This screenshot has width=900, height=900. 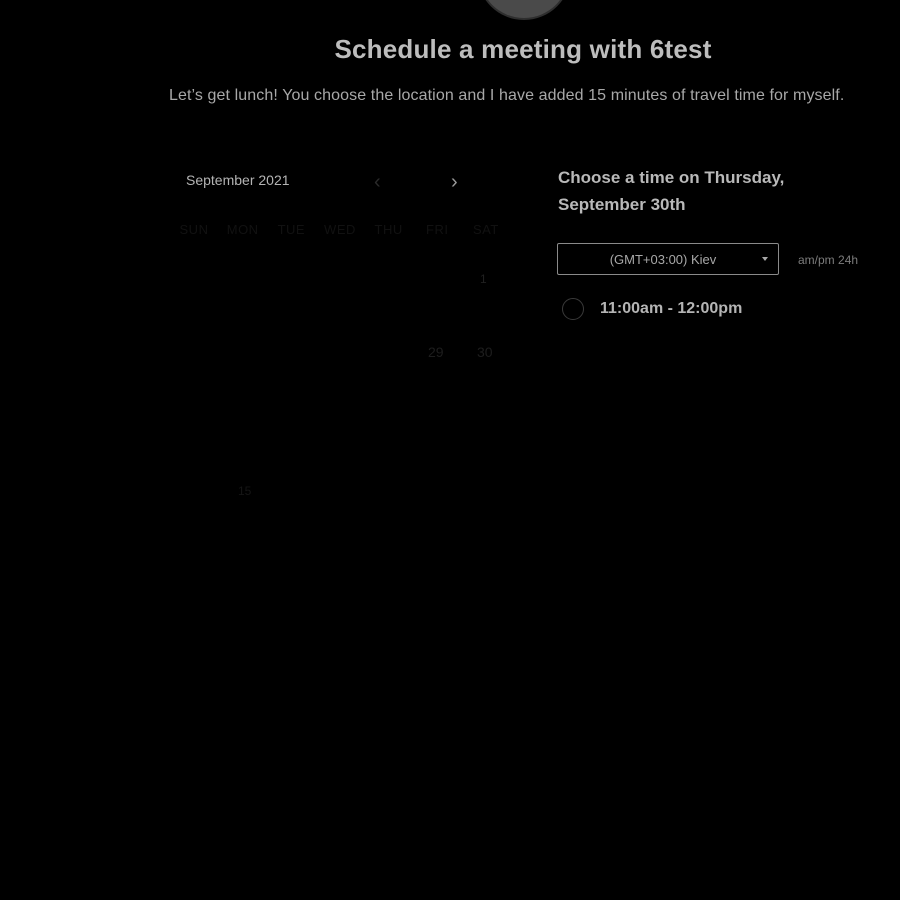 I want to click on avatar, so click(x=524, y=9).